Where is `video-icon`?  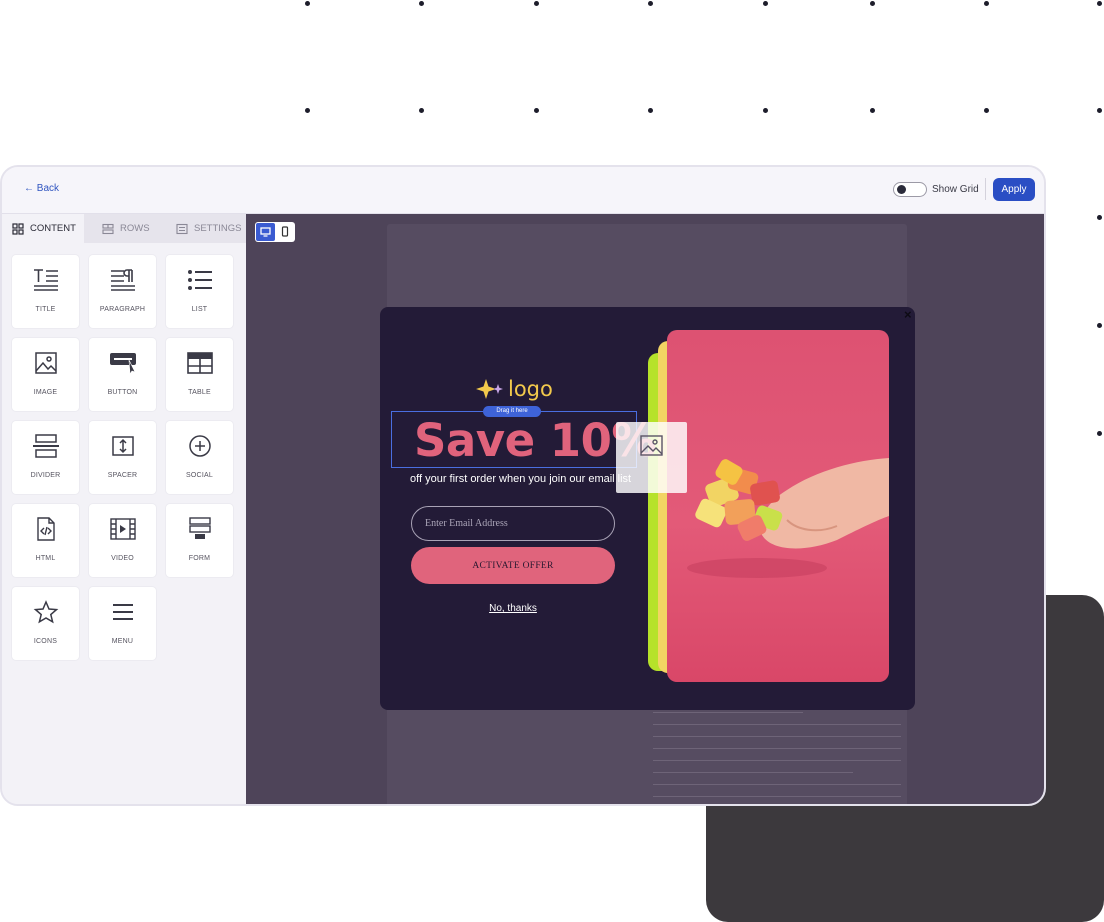
video-icon is located at coordinates (123, 529).